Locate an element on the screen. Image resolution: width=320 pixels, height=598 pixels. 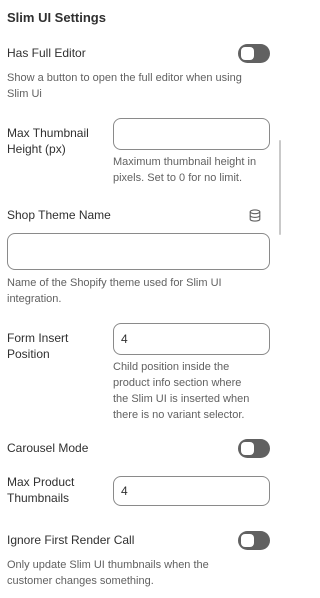
label-line: Max Thumbnail is located at coordinates (48, 133).